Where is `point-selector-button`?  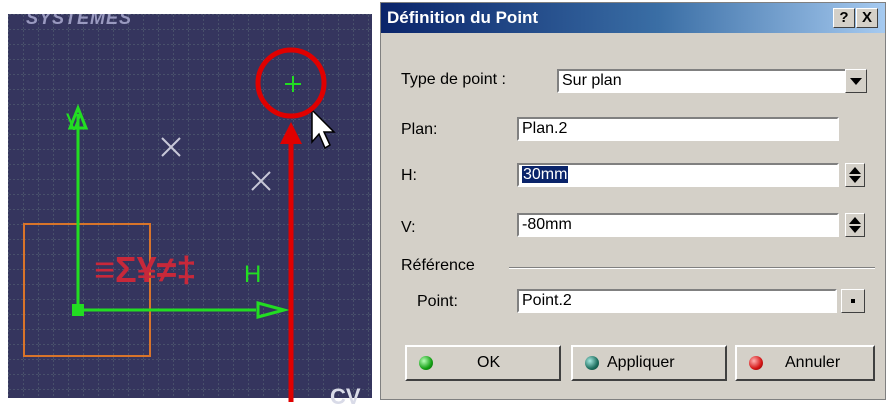 point-selector-button is located at coordinates (853, 301).